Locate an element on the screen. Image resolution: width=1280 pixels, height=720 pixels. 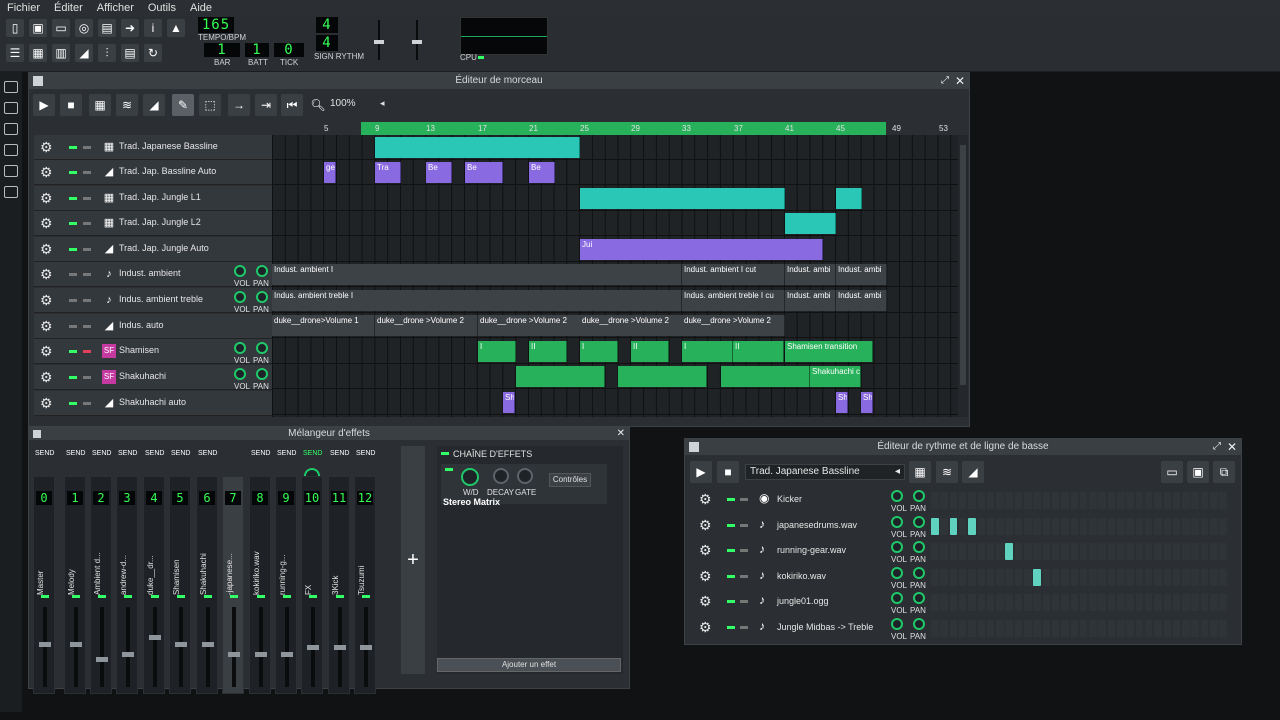
add-channel-button: + is located at coordinates (413, 560).